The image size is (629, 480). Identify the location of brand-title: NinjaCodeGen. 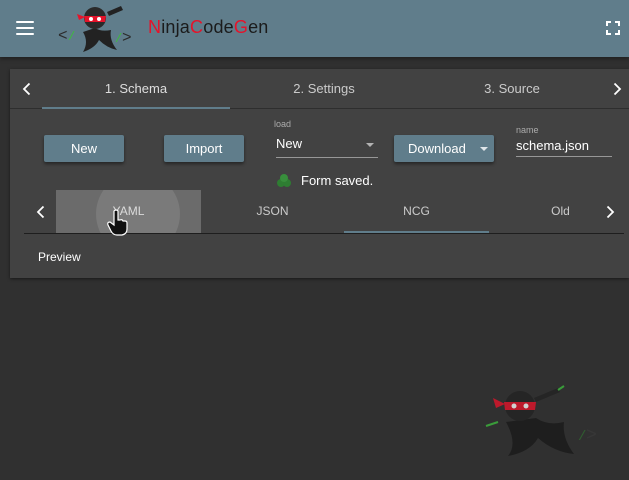
(208, 27).